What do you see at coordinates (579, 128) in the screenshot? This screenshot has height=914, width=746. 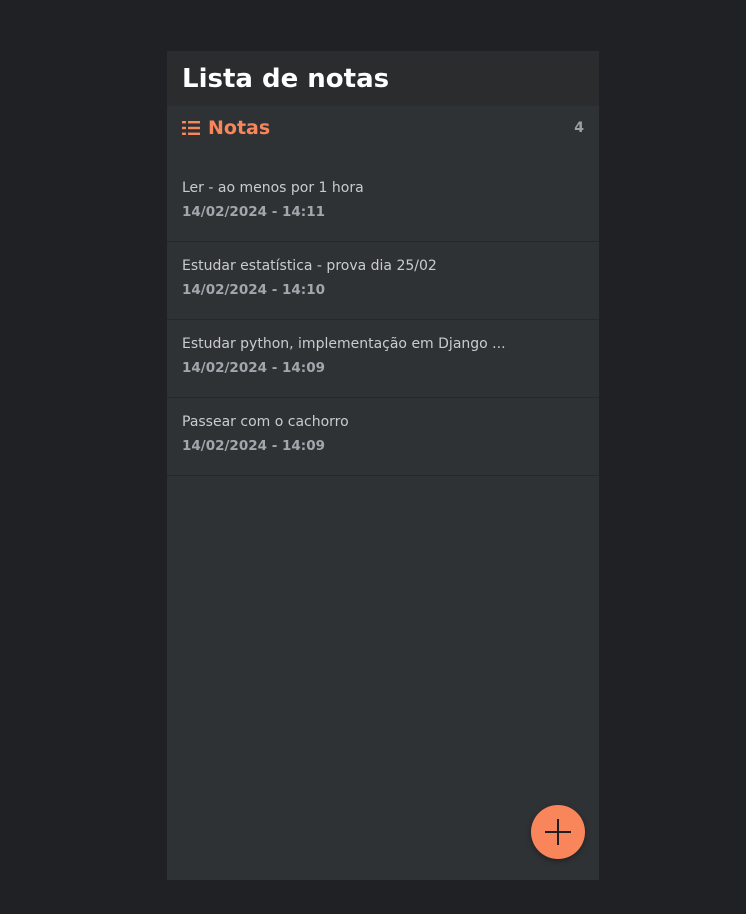 I see `notes-count-badge: 4` at bounding box center [579, 128].